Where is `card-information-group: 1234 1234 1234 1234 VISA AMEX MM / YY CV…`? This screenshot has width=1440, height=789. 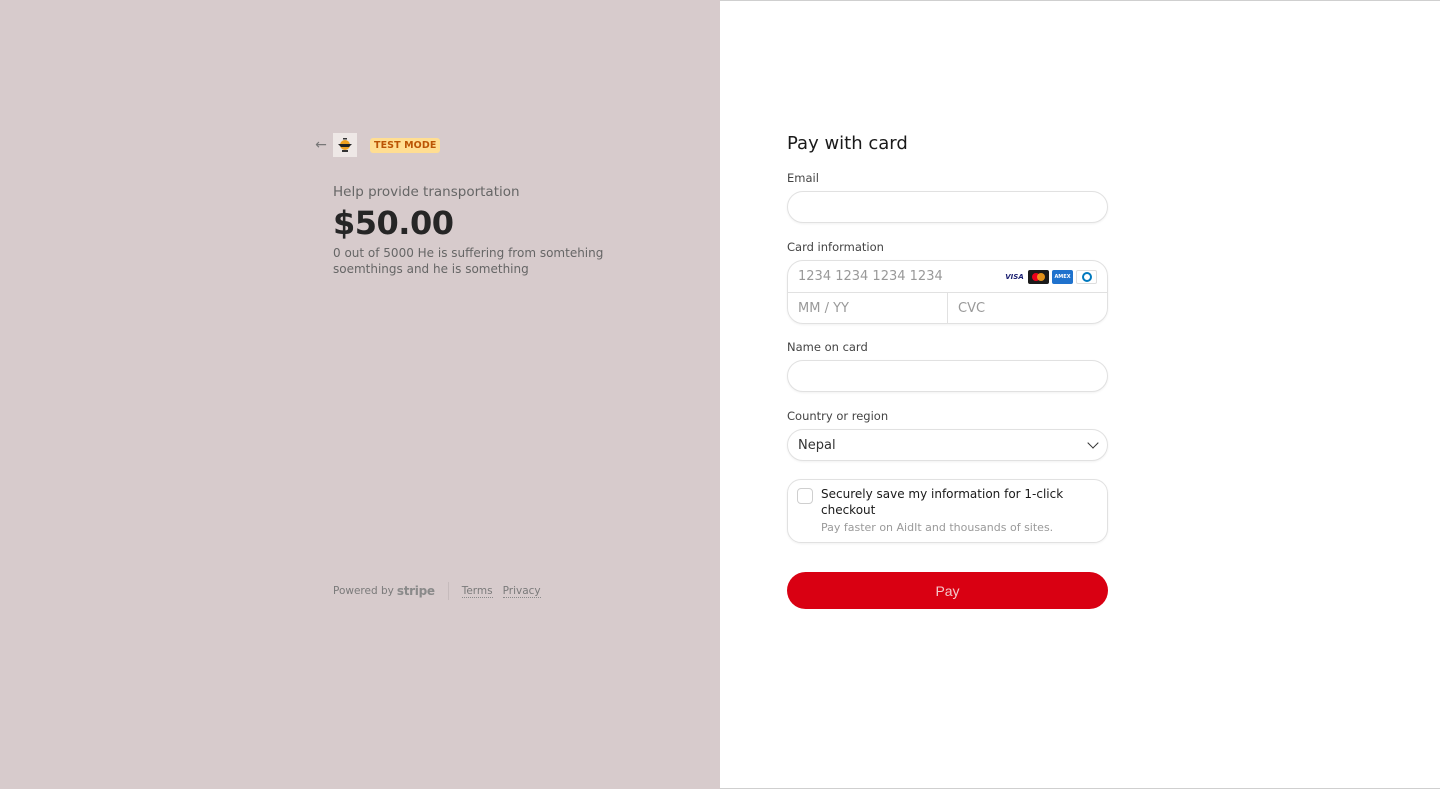 card-information-group: 1234 1234 1234 1234 VISA AMEX MM / YY CV… is located at coordinates (947, 292).